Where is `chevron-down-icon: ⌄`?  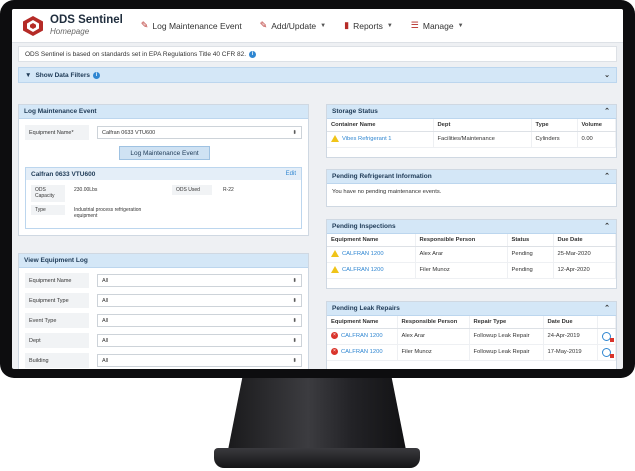
chevron-down-icon: ⌄ is located at coordinates (607, 75).